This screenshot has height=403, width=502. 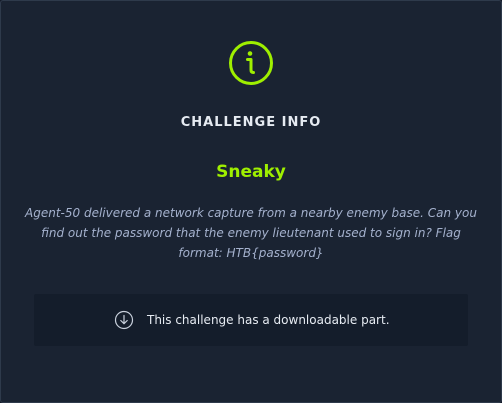 What do you see at coordinates (251, 172) in the screenshot?
I see `challenge-name: Sneaky` at bounding box center [251, 172].